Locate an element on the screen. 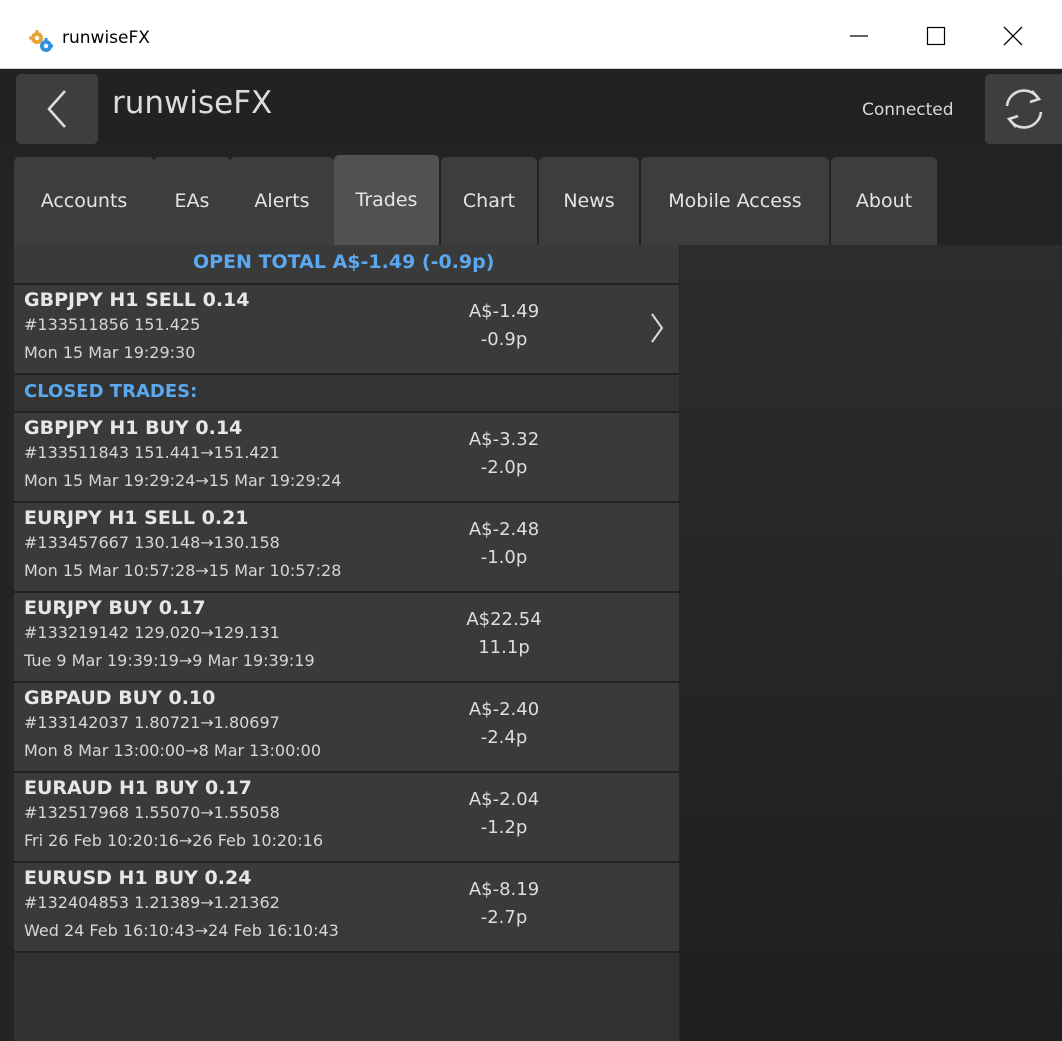 This screenshot has height=1041, width=1062. tab-alerts: Alerts is located at coordinates (282, 201).